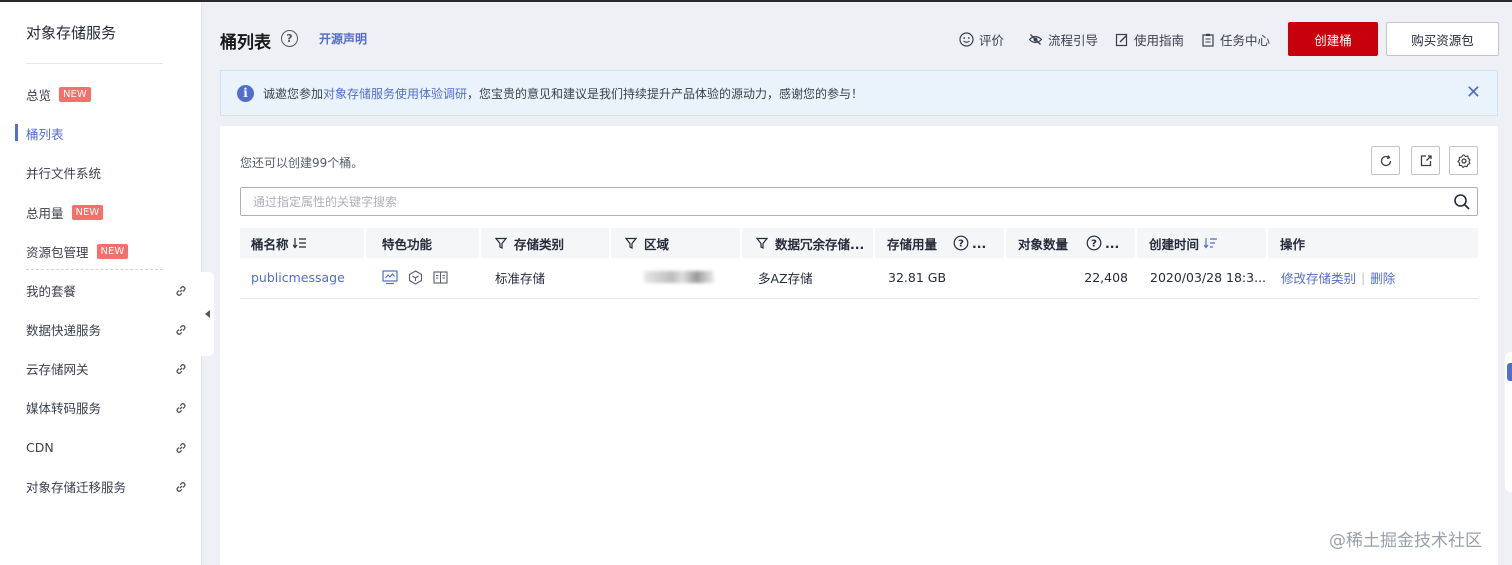 This screenshot has width=1512, height=565. I want to click on sidebar-item-label: 总览, so click(39, 95).